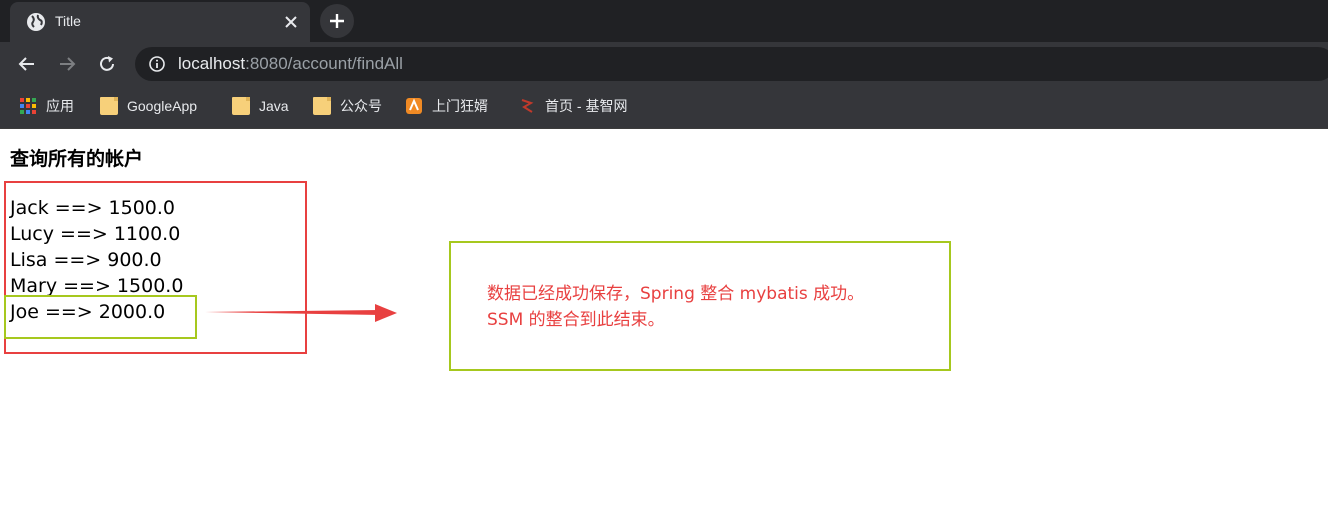 This screenshot has height=519, width=1328. Describe the element at coordinates (28, 106) in the screenshot. I see `apps-grid-icon` at that location.